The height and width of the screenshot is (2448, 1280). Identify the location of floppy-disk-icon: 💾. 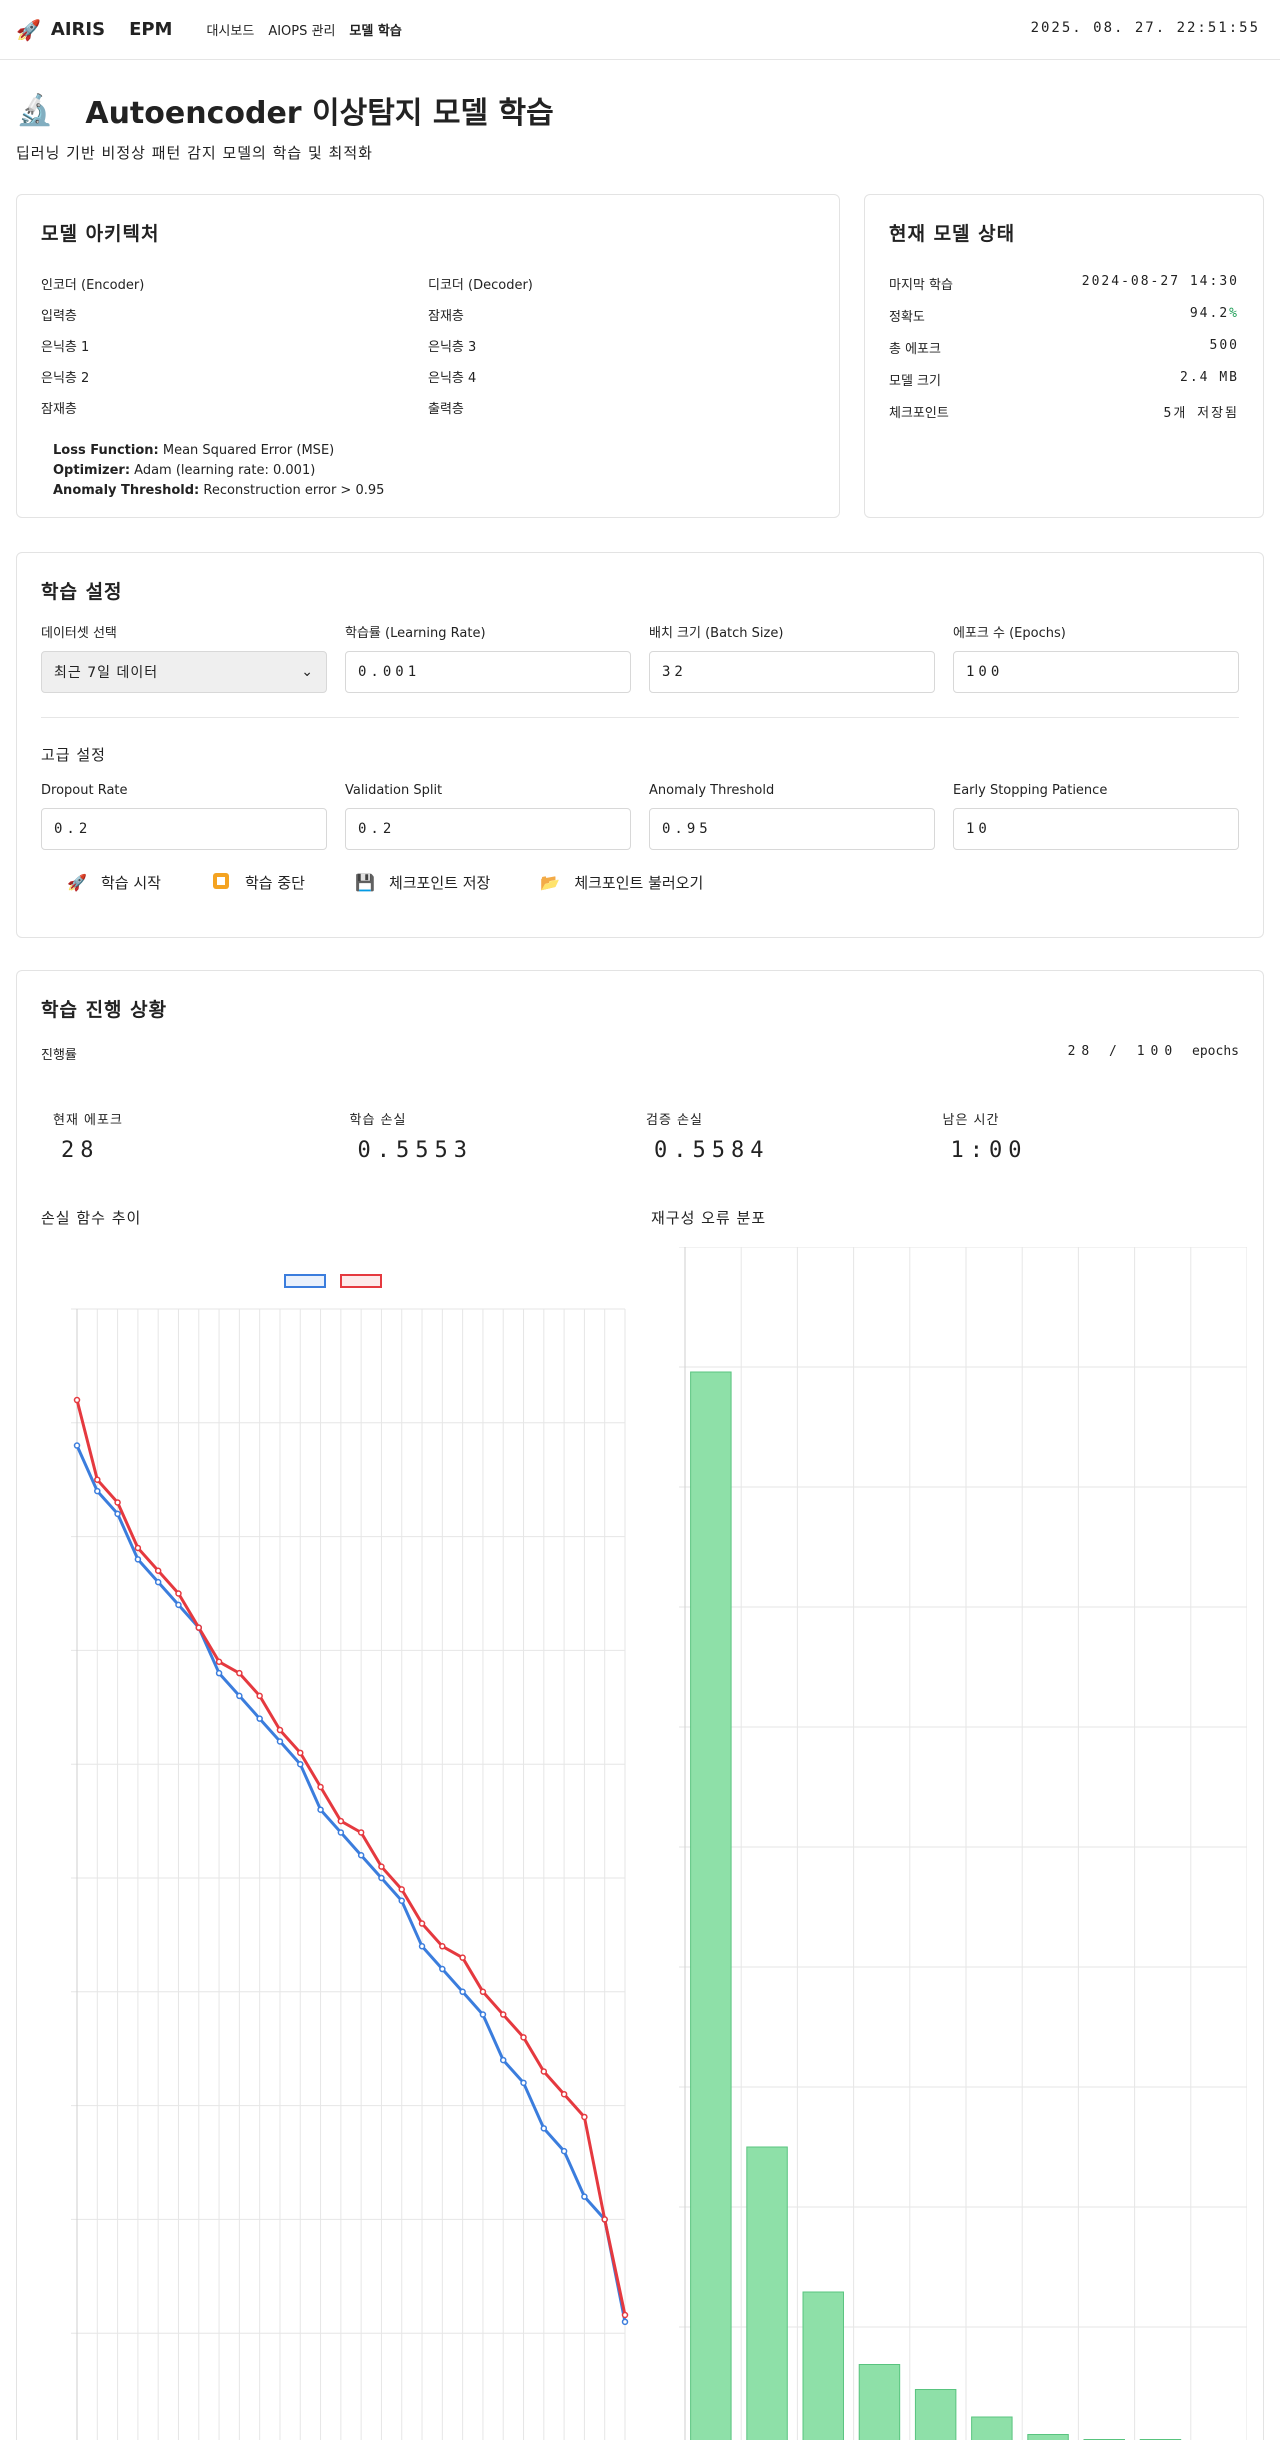
(364, 882).